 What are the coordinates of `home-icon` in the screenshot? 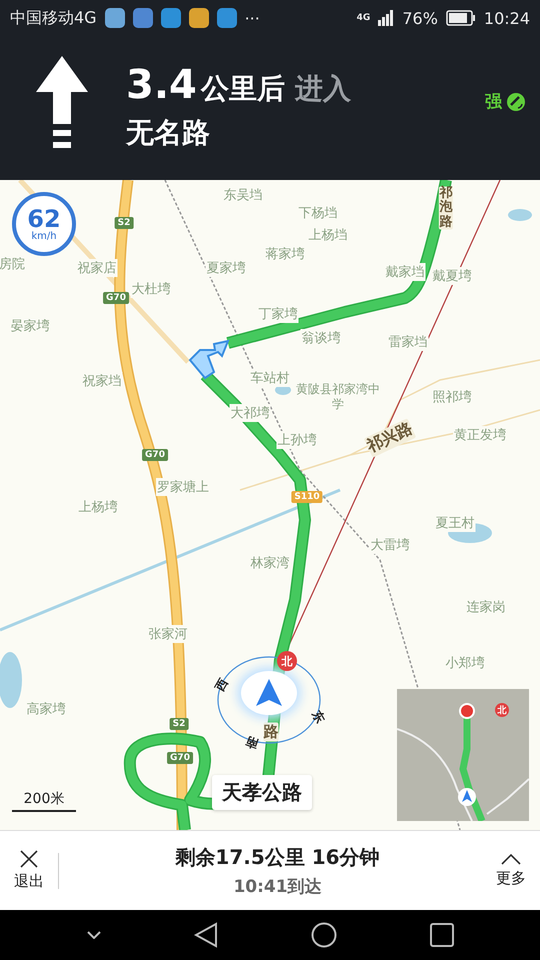 It's located at (323, 935).